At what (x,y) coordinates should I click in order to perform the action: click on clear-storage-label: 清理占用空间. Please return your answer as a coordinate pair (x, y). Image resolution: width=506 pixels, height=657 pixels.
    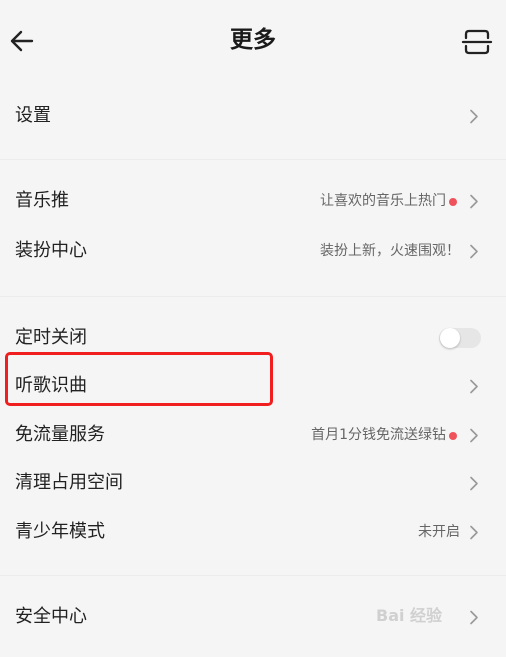
    Looking at the image, I should click on (69, 482).